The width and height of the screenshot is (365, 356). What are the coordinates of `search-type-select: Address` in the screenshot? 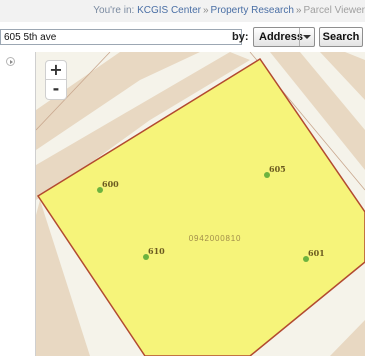 It's located at (284, 37).